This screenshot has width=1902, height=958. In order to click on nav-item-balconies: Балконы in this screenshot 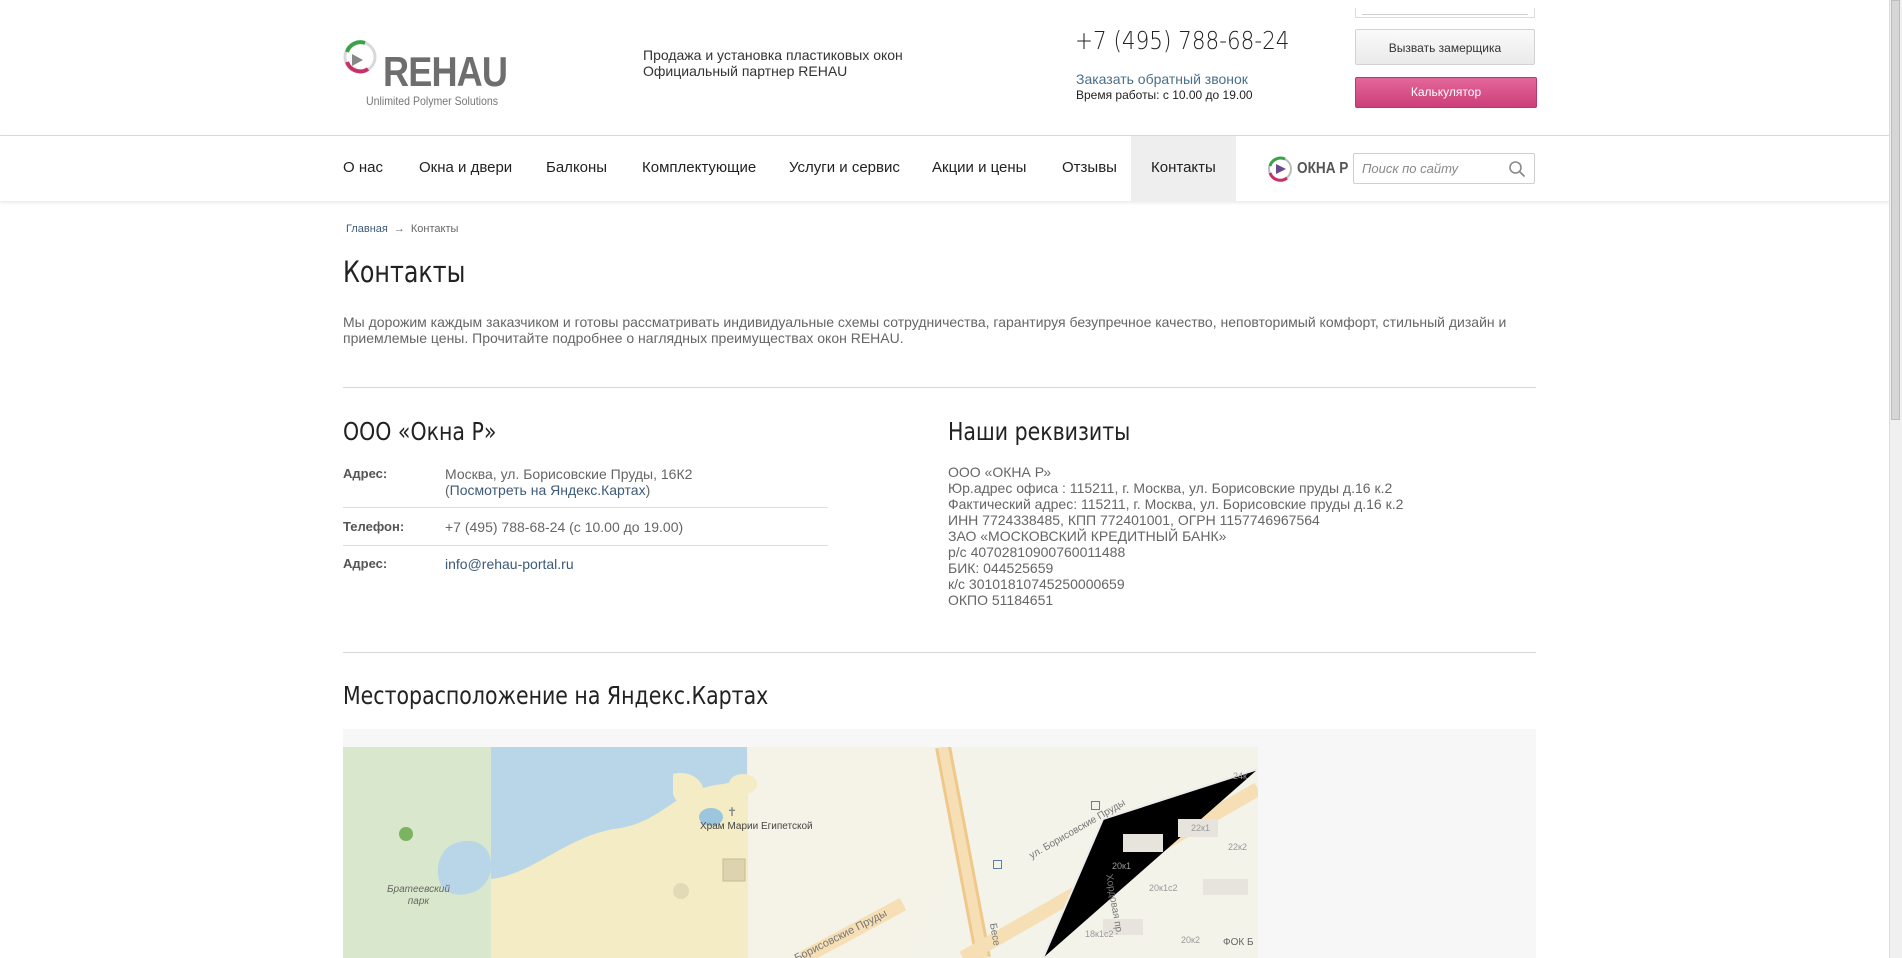, I will do `click(576, 168)`.